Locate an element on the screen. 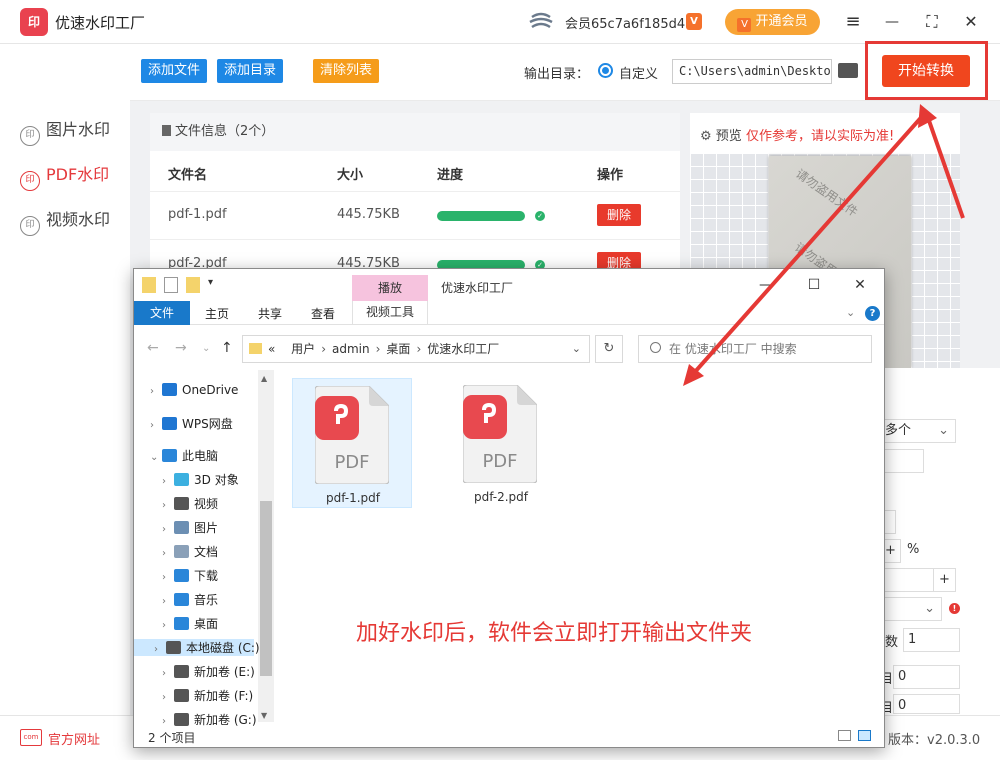  settings-input: + is located at coordinates (918, 580).